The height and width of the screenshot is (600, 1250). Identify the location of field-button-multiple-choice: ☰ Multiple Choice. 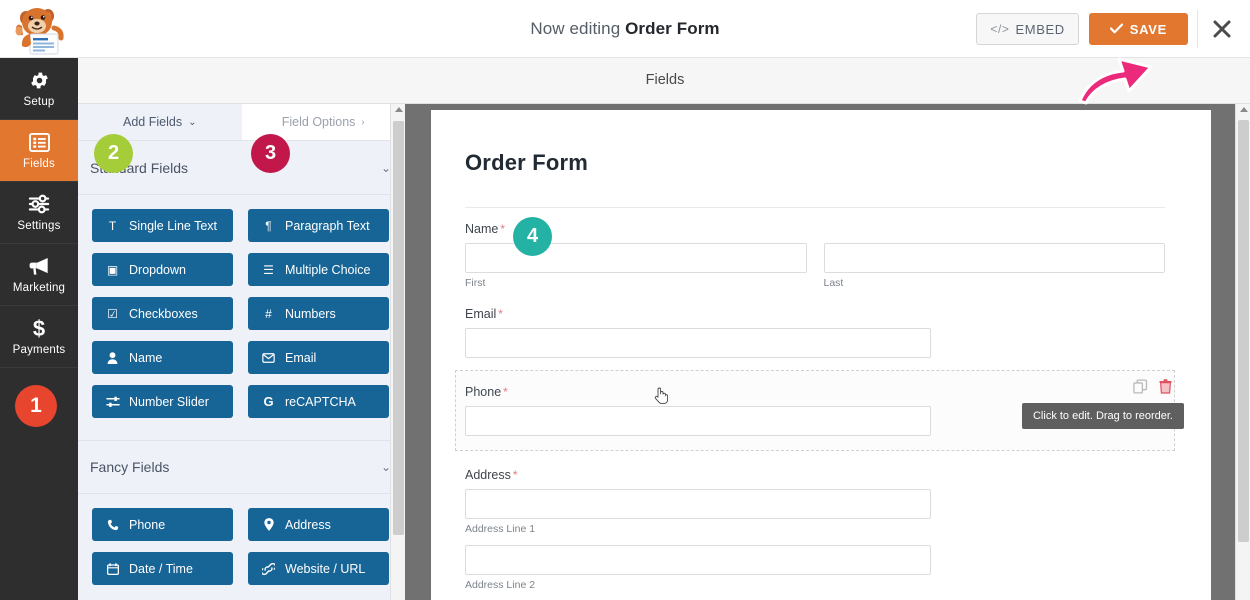
(318, 269).